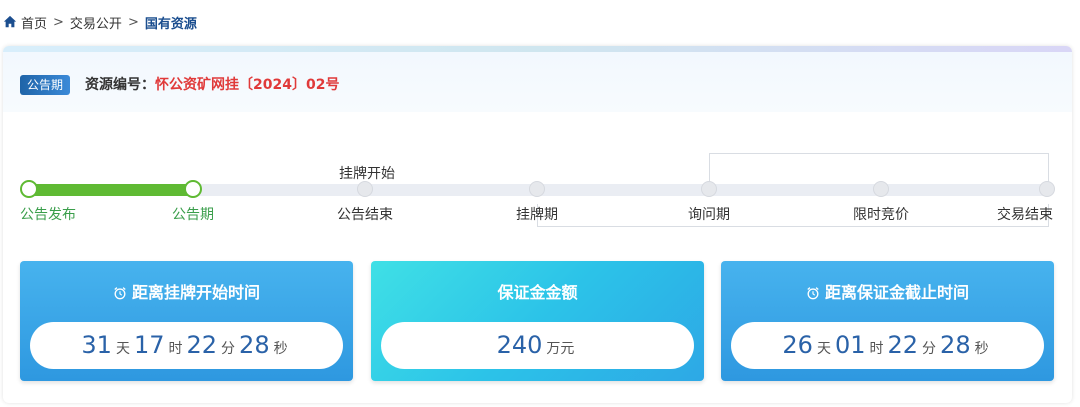 The height and width of the screenshot is (407, 1080). Describe the element at coordinates (367, 174) in the screenshot. I see `listing-start-label: 挂牌开始` at that location.